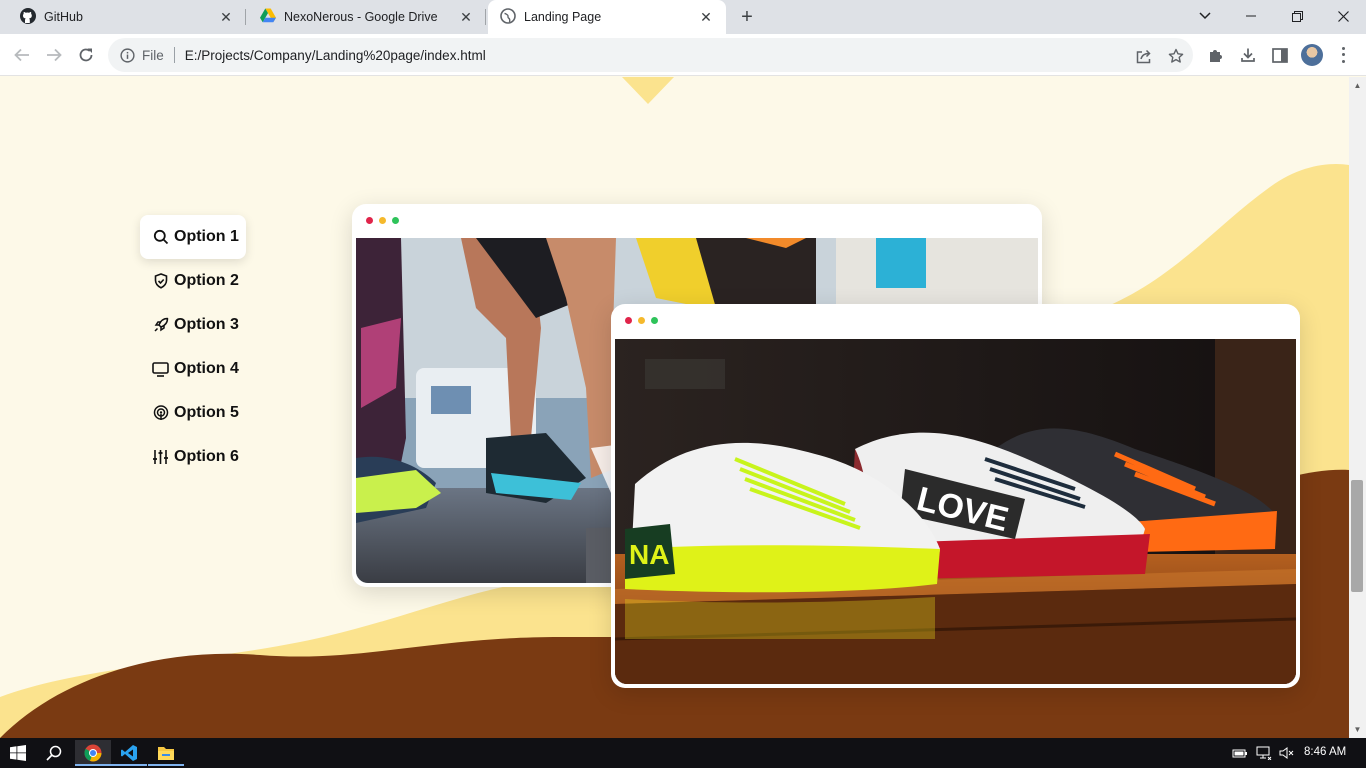 This screenshot has width=1366, height=768. Describe the element at coordinates (1287, 753) in the screenshot. I see `volume-muted-icon` at that location.